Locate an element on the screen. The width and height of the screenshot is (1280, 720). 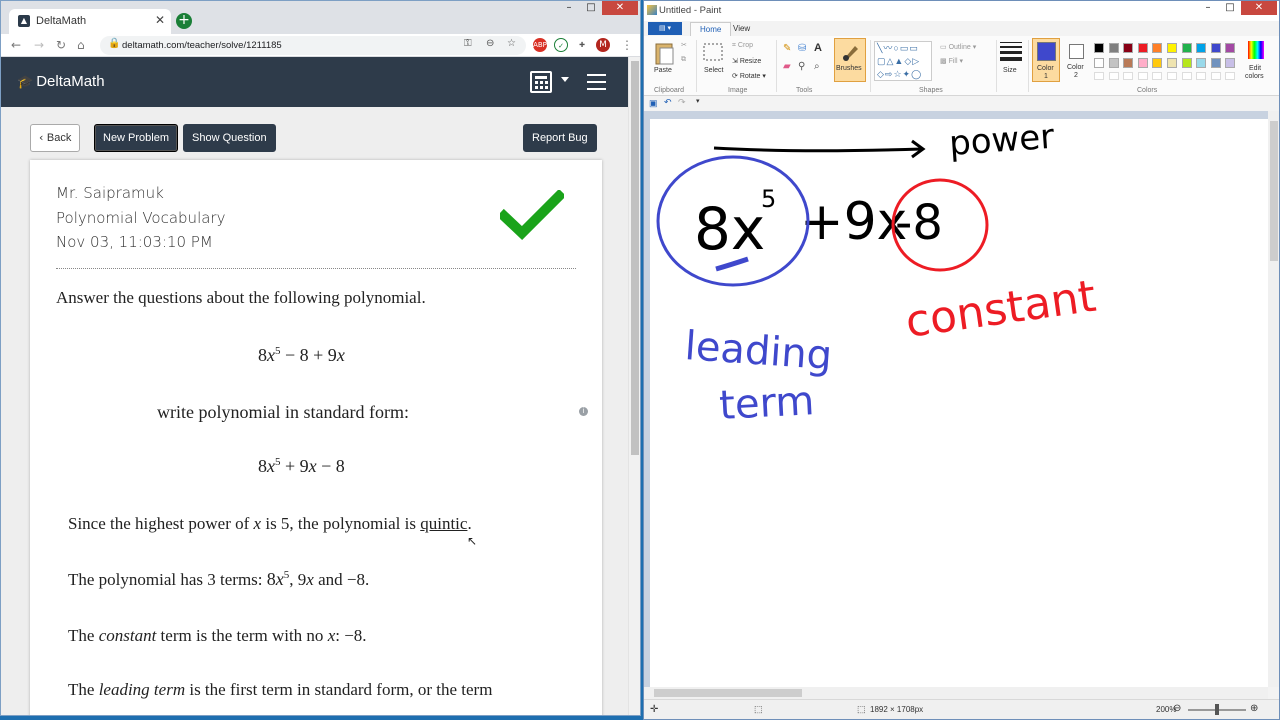
magnifier-icon: ⌕ is located at coordinates (817, 66).